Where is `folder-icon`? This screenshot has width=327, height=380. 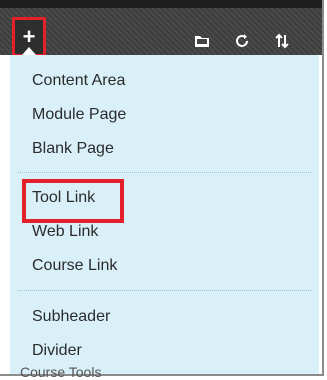 folder-icon is located at coordinates (202, 41).